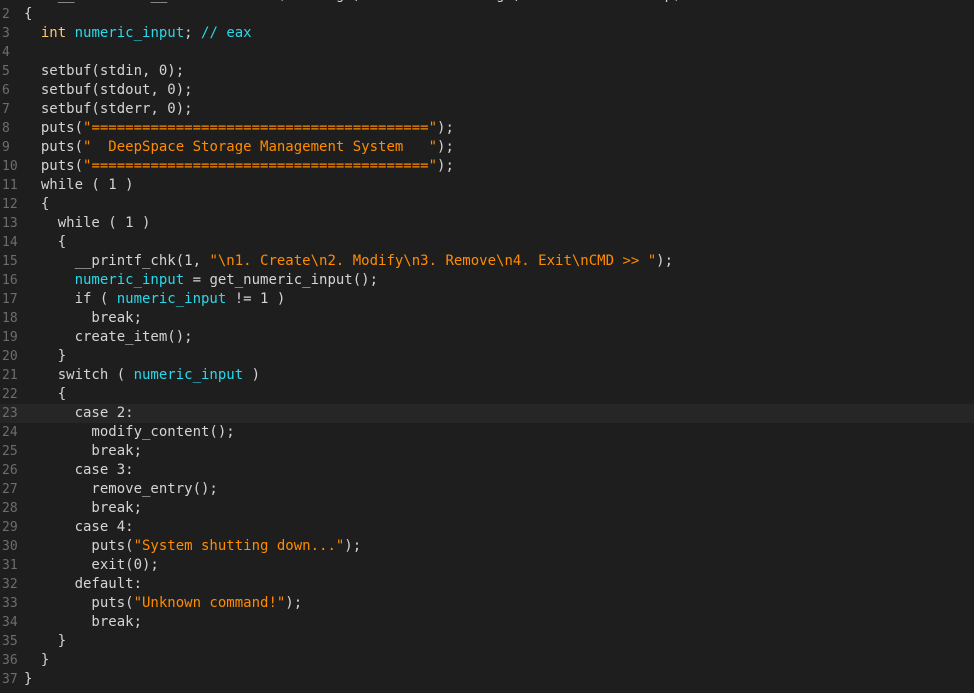 The width and height of the screenshot is (974, 693). I want to click on code-token: const char, so click(412, 1).